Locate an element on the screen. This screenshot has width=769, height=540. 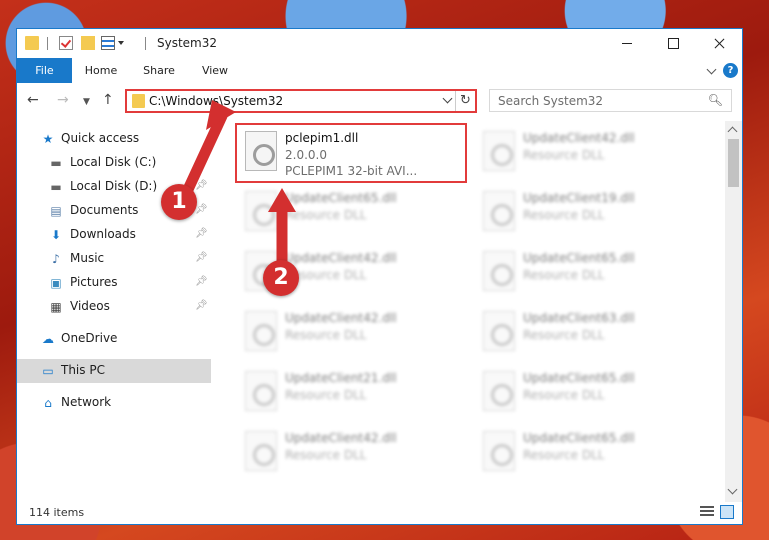
annotation-arrows is located at coordinates (237, 184).